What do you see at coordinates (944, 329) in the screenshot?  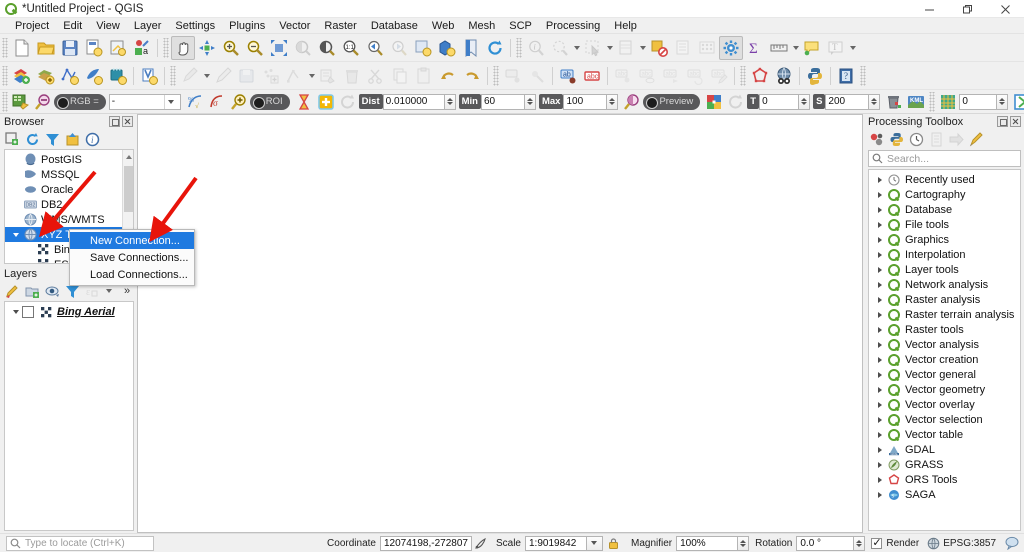 I see `processing-group-raster-tools: Raster tools` at bounding box center [944, 329].